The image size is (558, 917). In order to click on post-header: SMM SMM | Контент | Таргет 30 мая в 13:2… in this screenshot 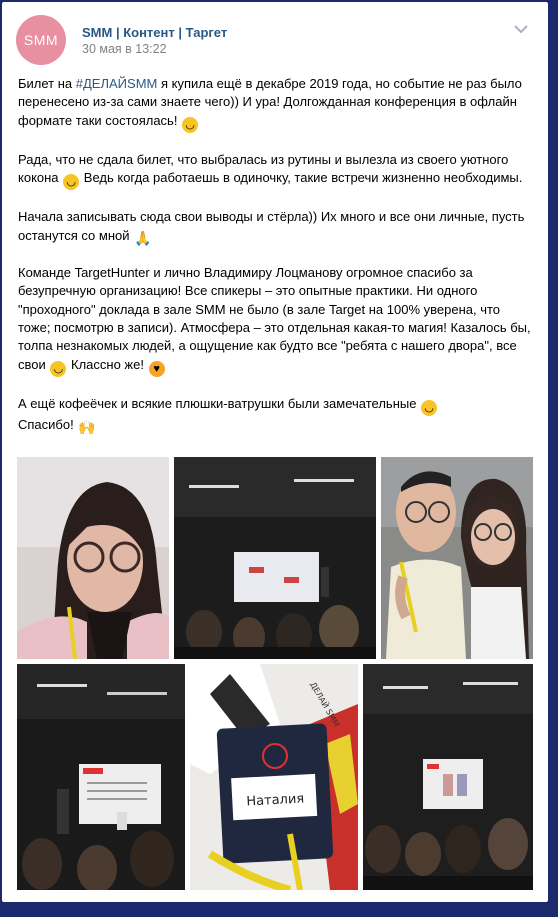, I will do `click(275, 33)`.